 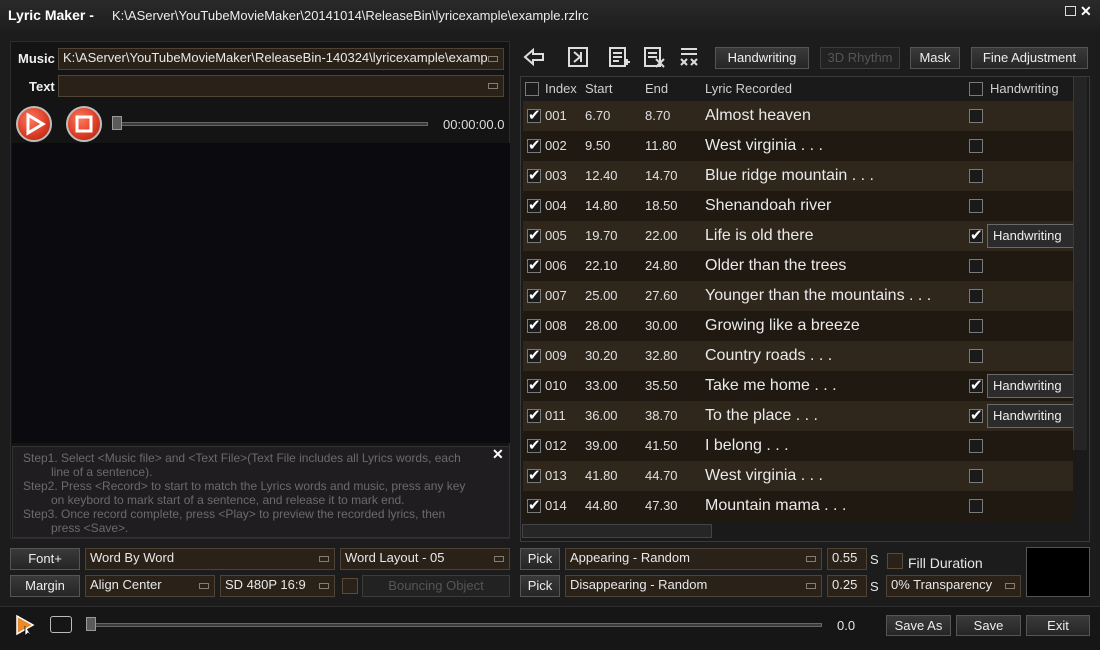 What do you see at coordinates (758, 116) in the screenshot?
I see `row-lyric: Almost heaven` at bounding box center [758, 116].